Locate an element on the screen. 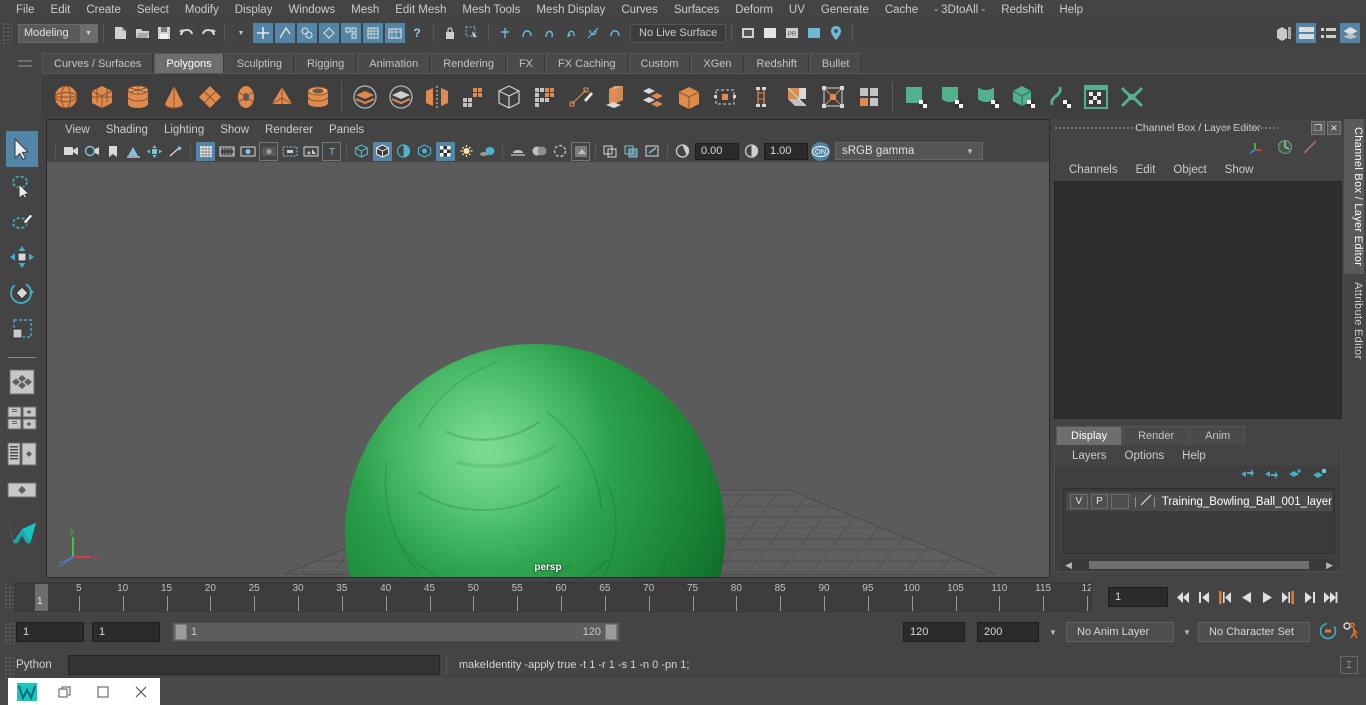 The width and height of the screenshot is (1366, 705). poly-sphere-icon is located at coordinates (66, 97).